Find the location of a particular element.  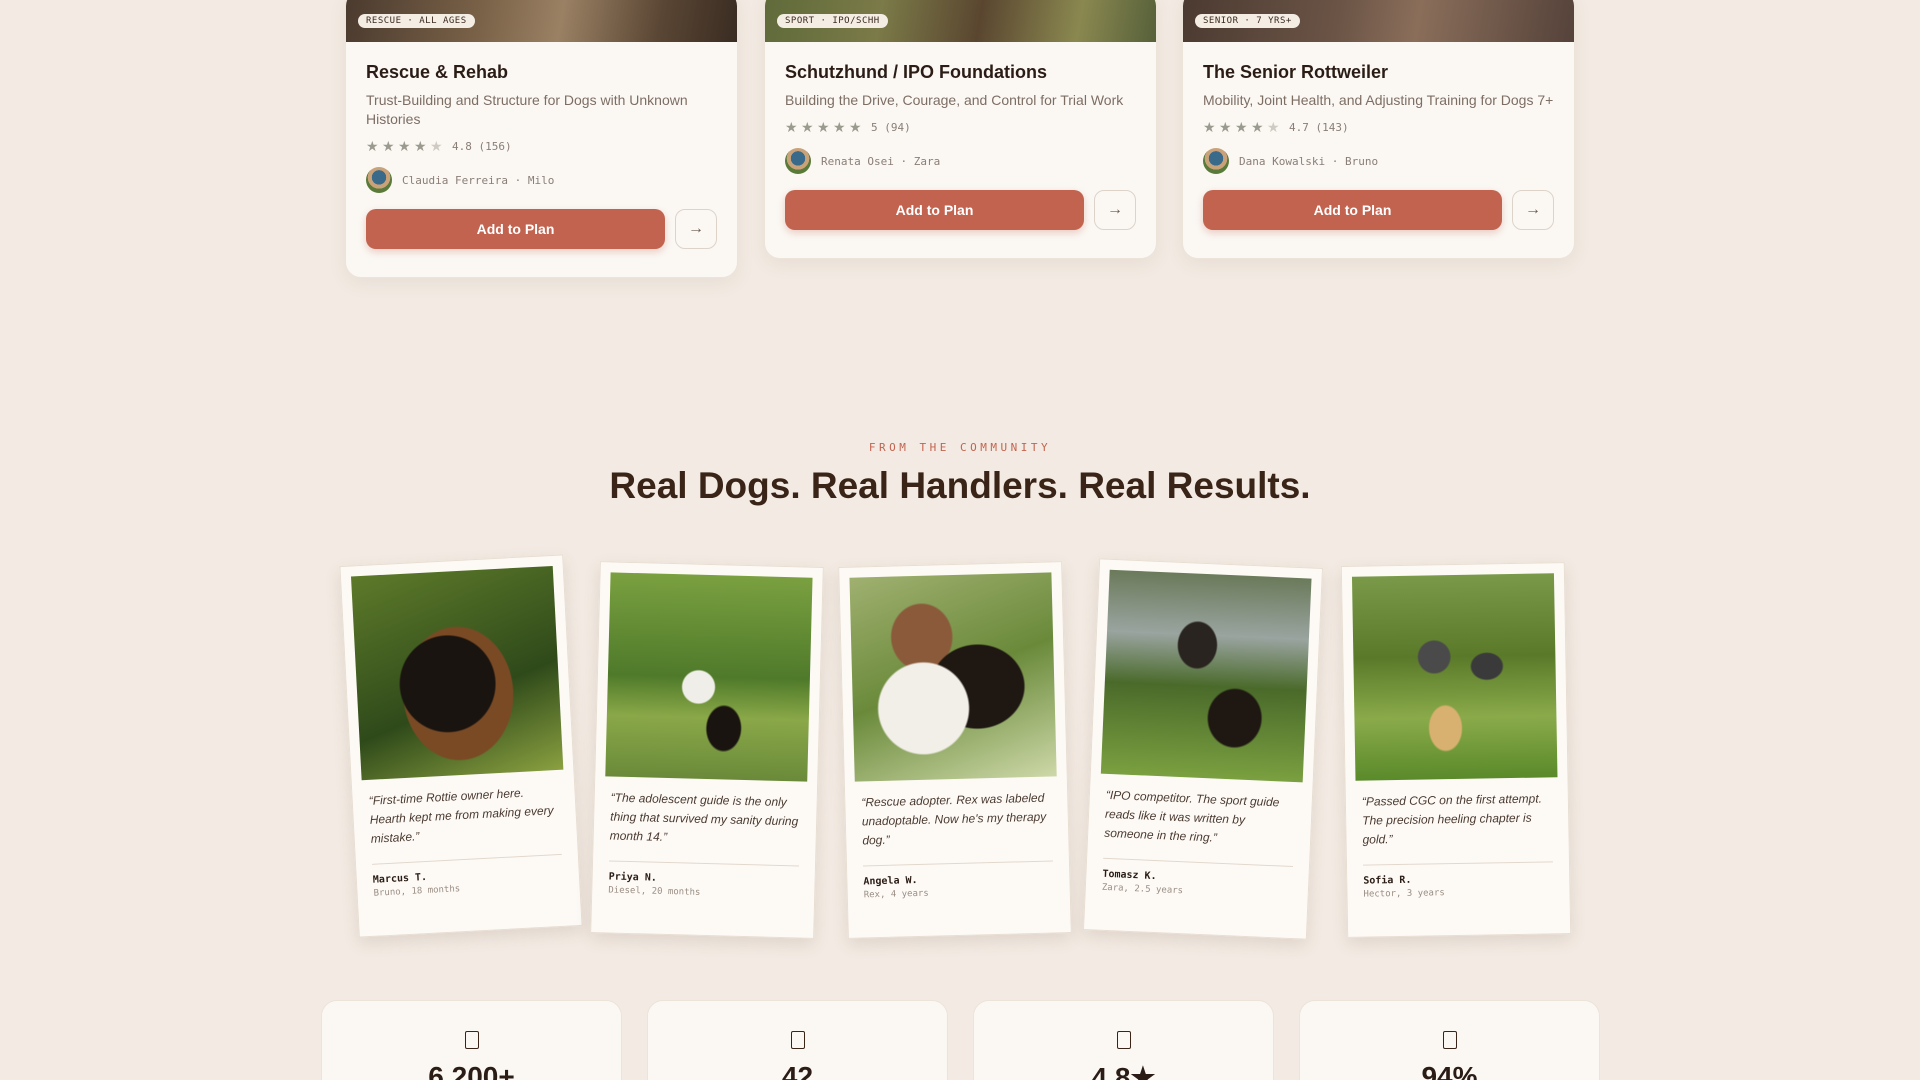

course-tag: RESCUE · ALL AGES is located at coordinates (416, 21).